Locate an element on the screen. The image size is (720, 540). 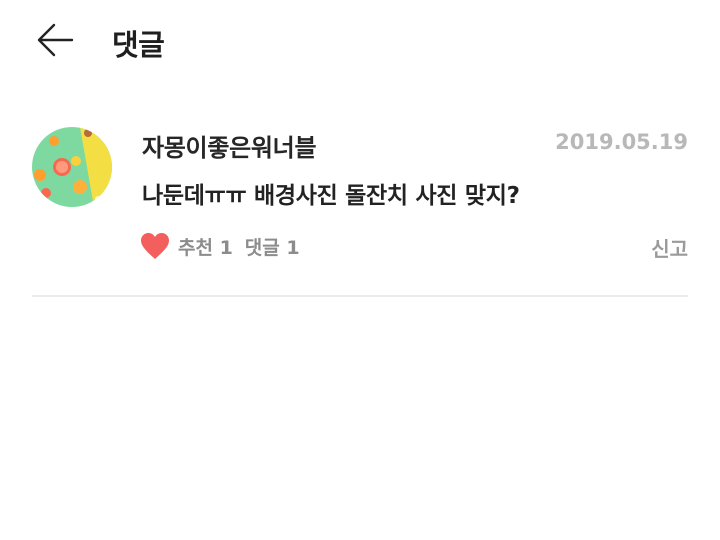
likes-count: 추천 1 is located at coordinates (205, 246).